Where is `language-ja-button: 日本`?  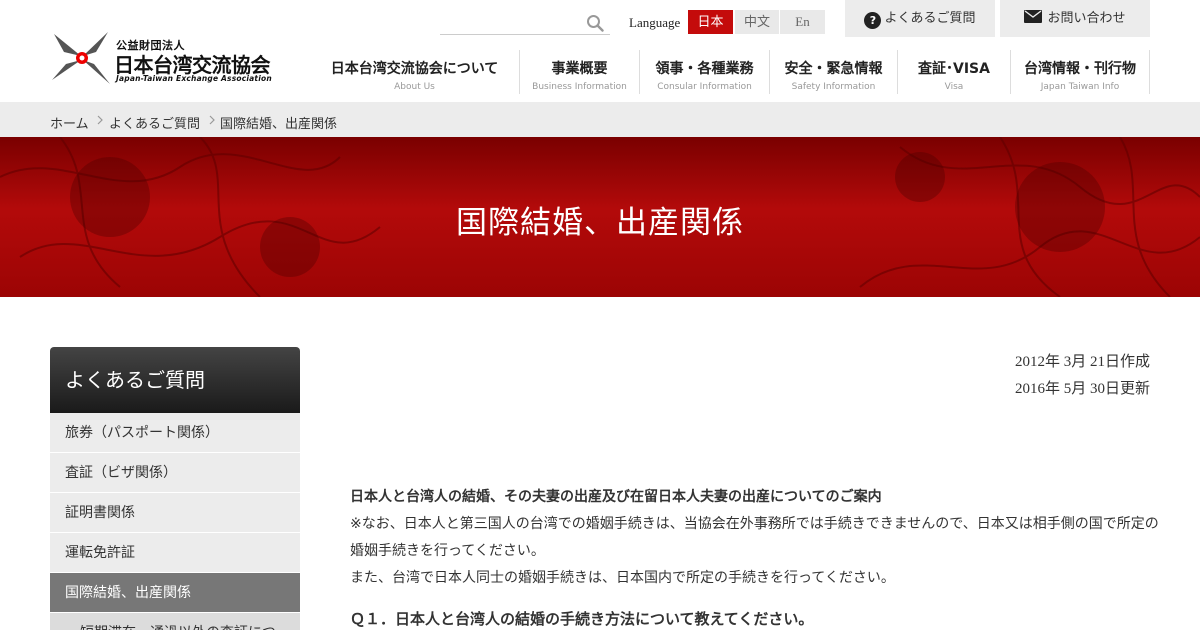 language-ja-button: 日本 is located at coordinates (710, 22).